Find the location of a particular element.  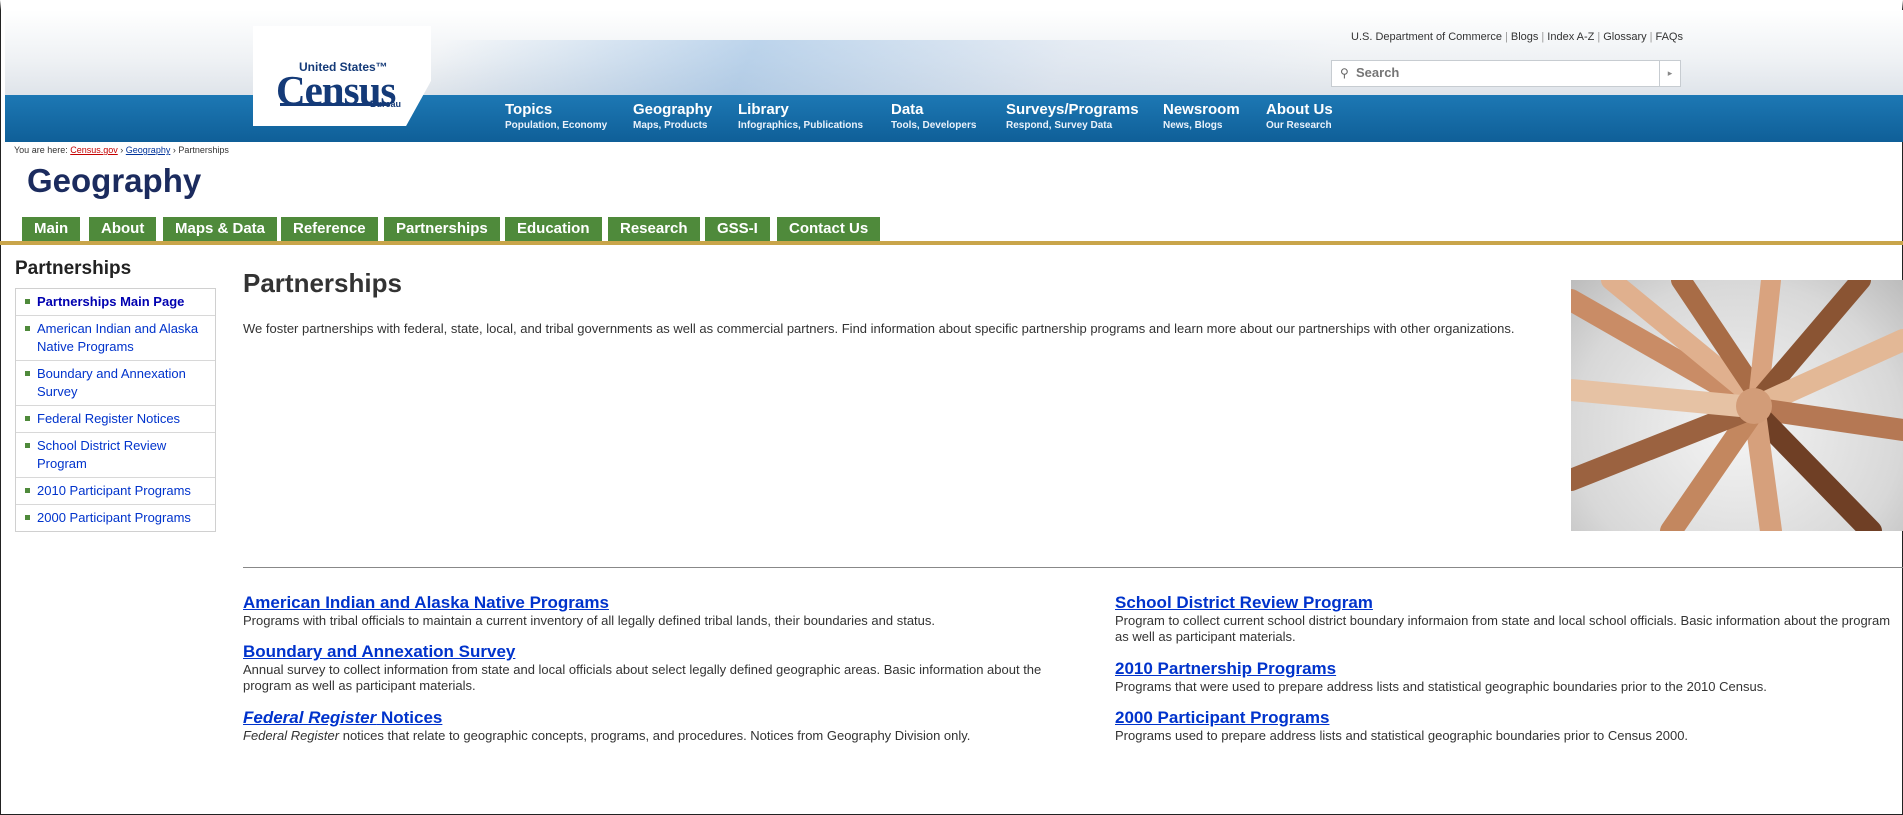

sidebar-item-school-district: School District Review Program is located at coordinates (115, 455).